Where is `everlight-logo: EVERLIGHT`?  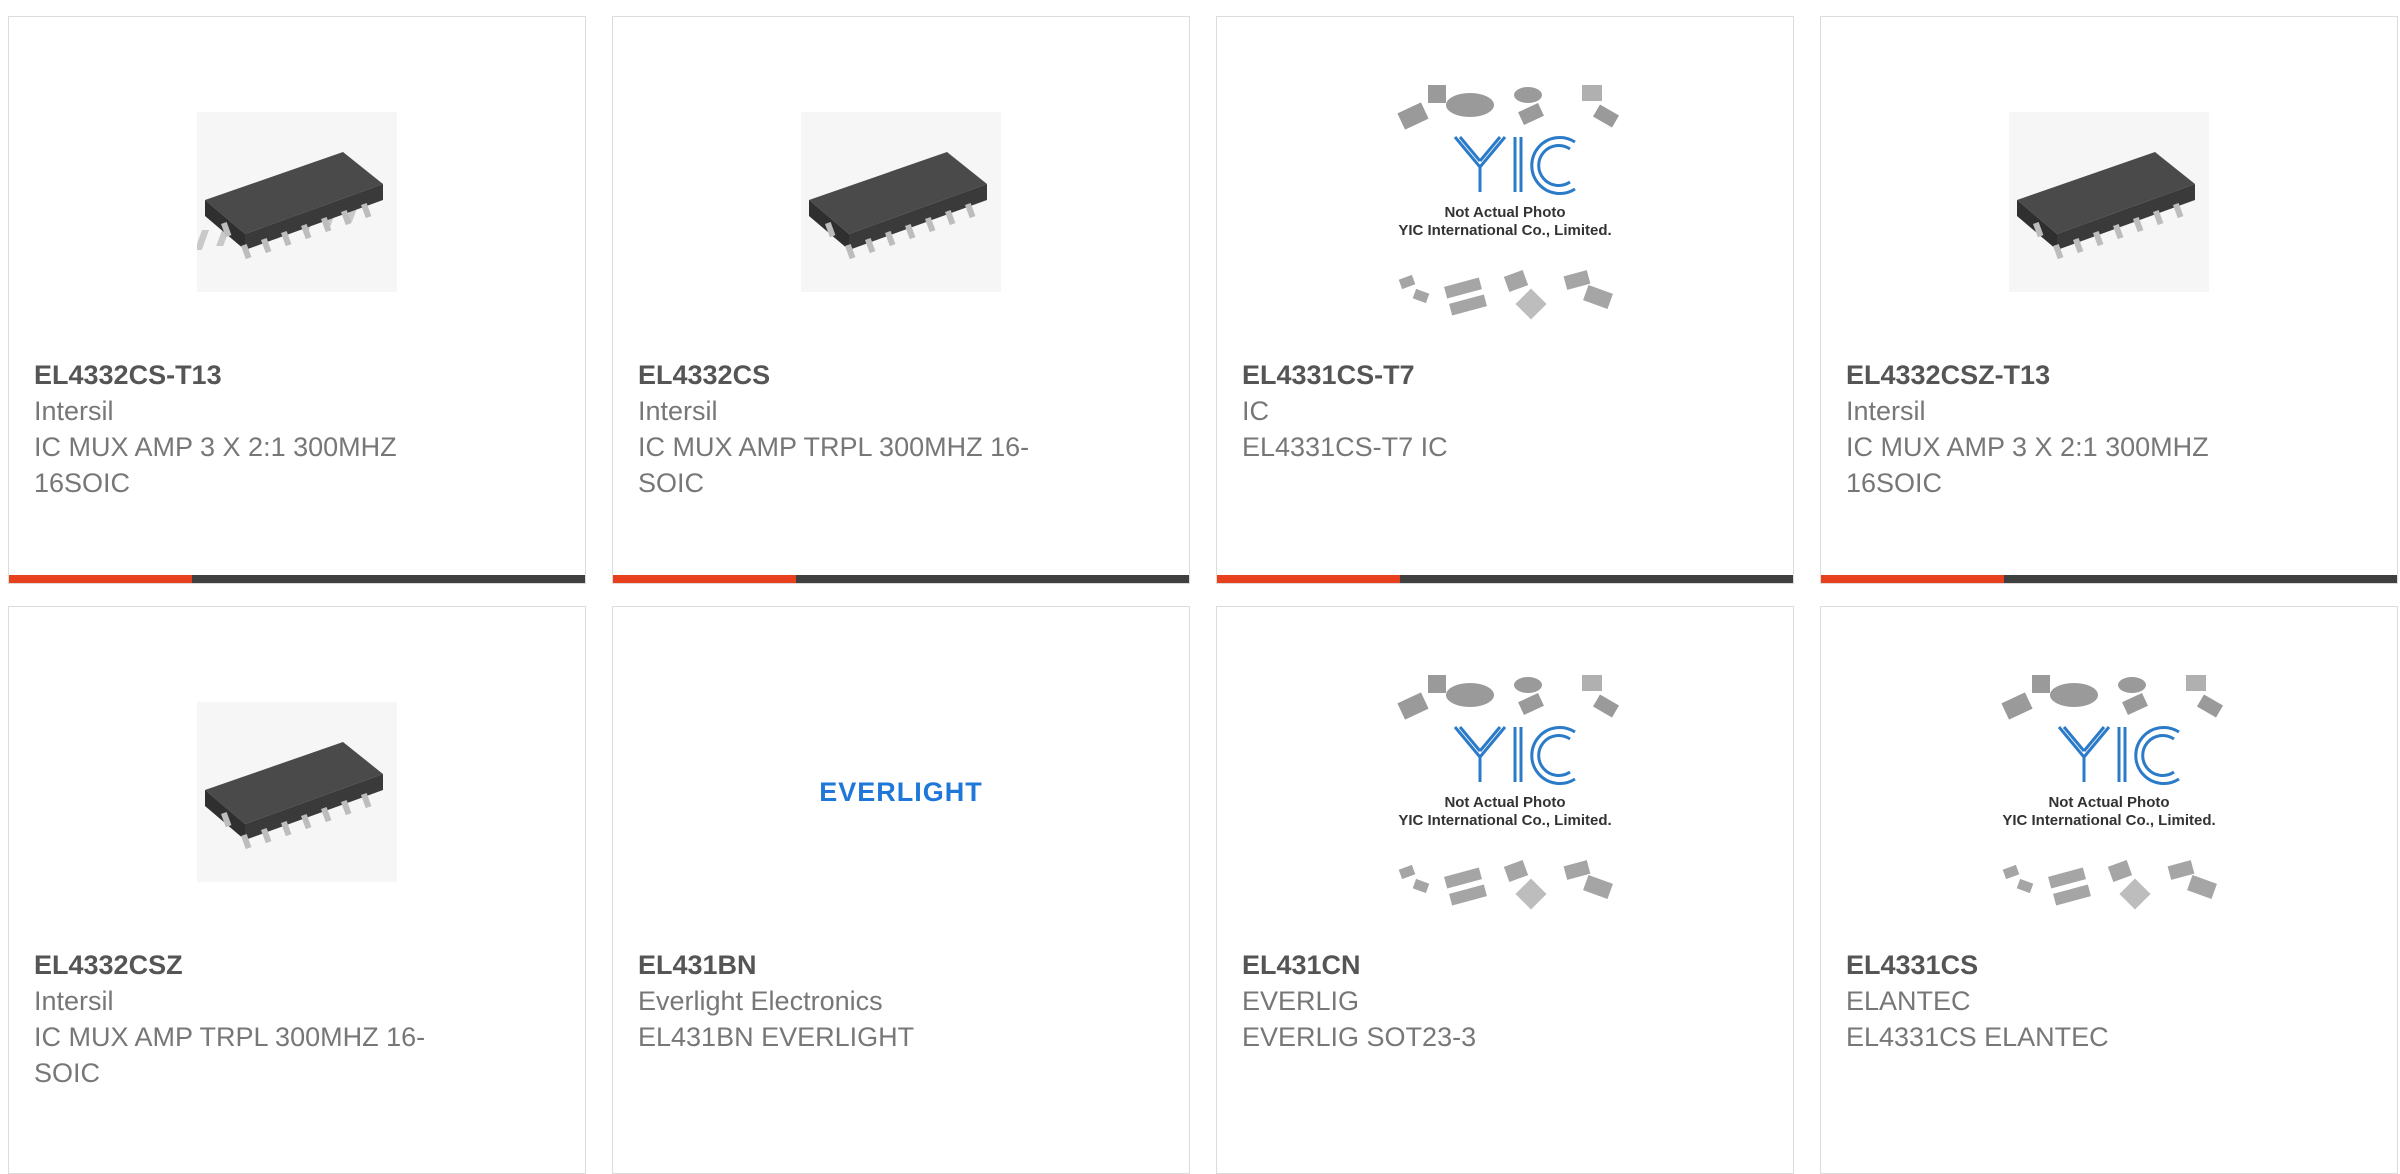 everlight-logo: EVERLIGHT is located at coordinates (901, 791).